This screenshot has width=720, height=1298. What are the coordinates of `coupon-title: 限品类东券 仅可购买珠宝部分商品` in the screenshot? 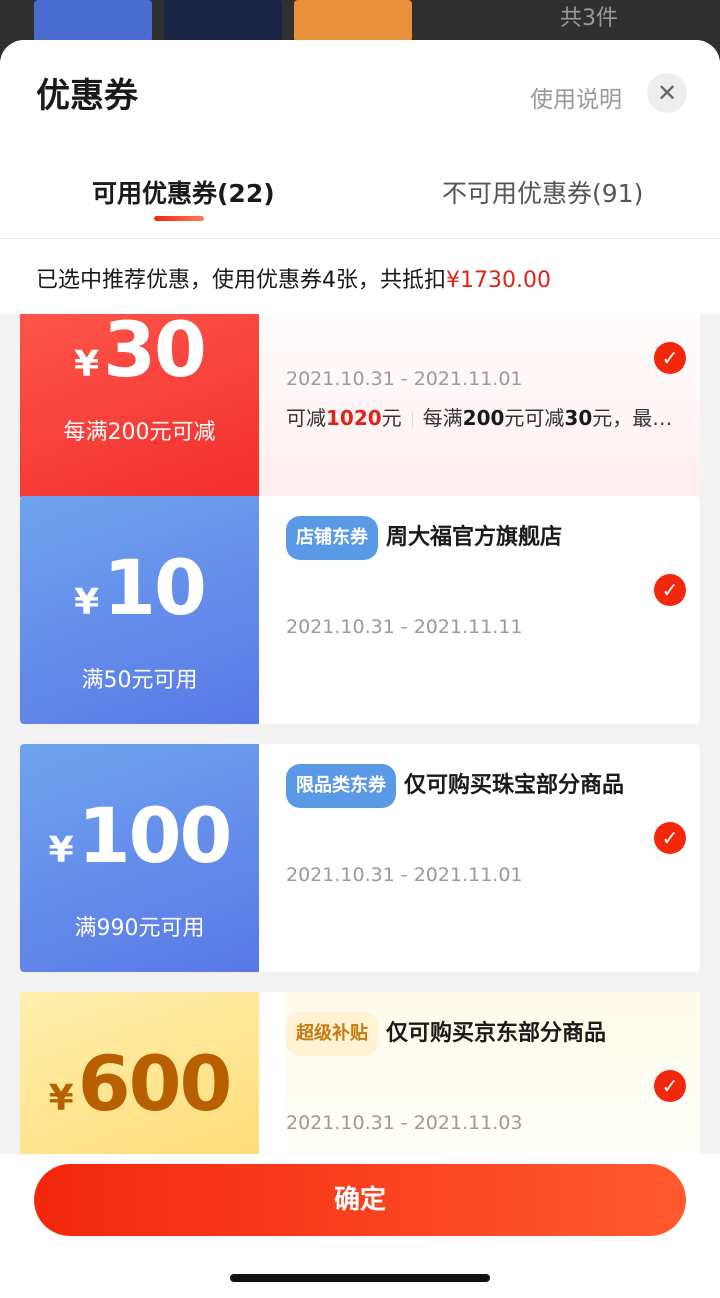 It's located at (466, 786).